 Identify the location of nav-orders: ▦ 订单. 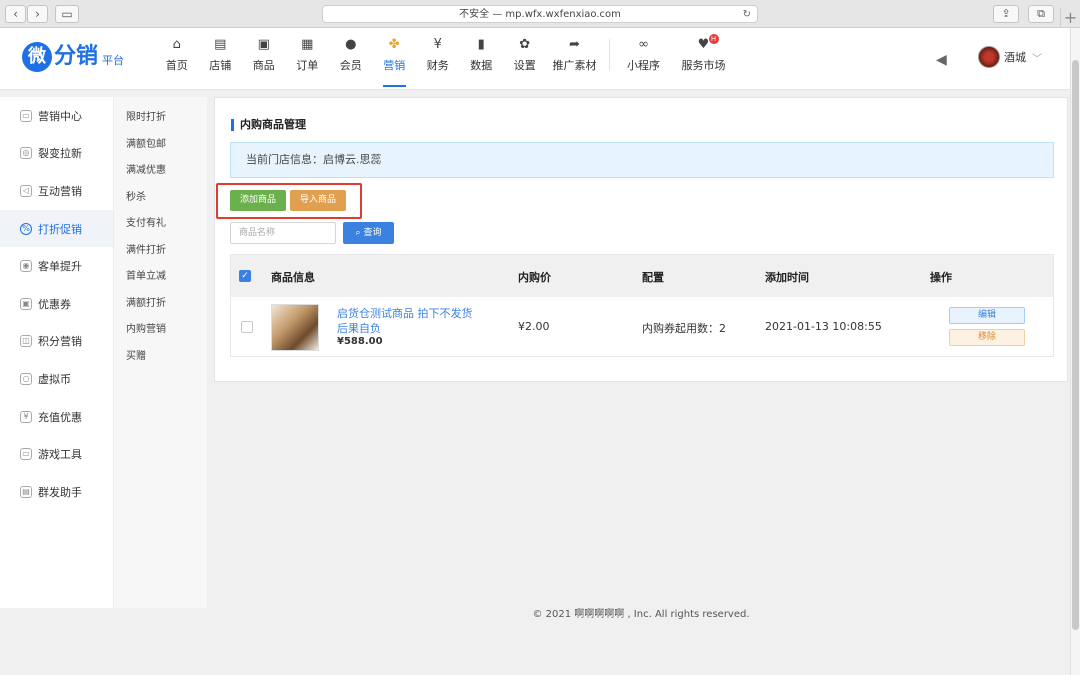
(308, 55).